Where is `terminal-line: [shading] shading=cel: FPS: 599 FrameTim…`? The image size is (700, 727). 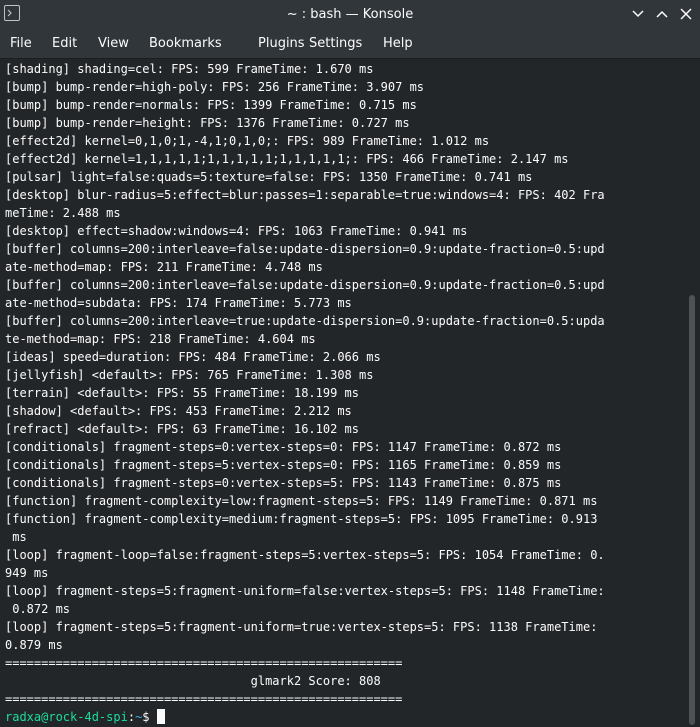
terminal-line: [shading] shading=cel: FPS: 599 FrameTim… is located at coordinates (189, 69).